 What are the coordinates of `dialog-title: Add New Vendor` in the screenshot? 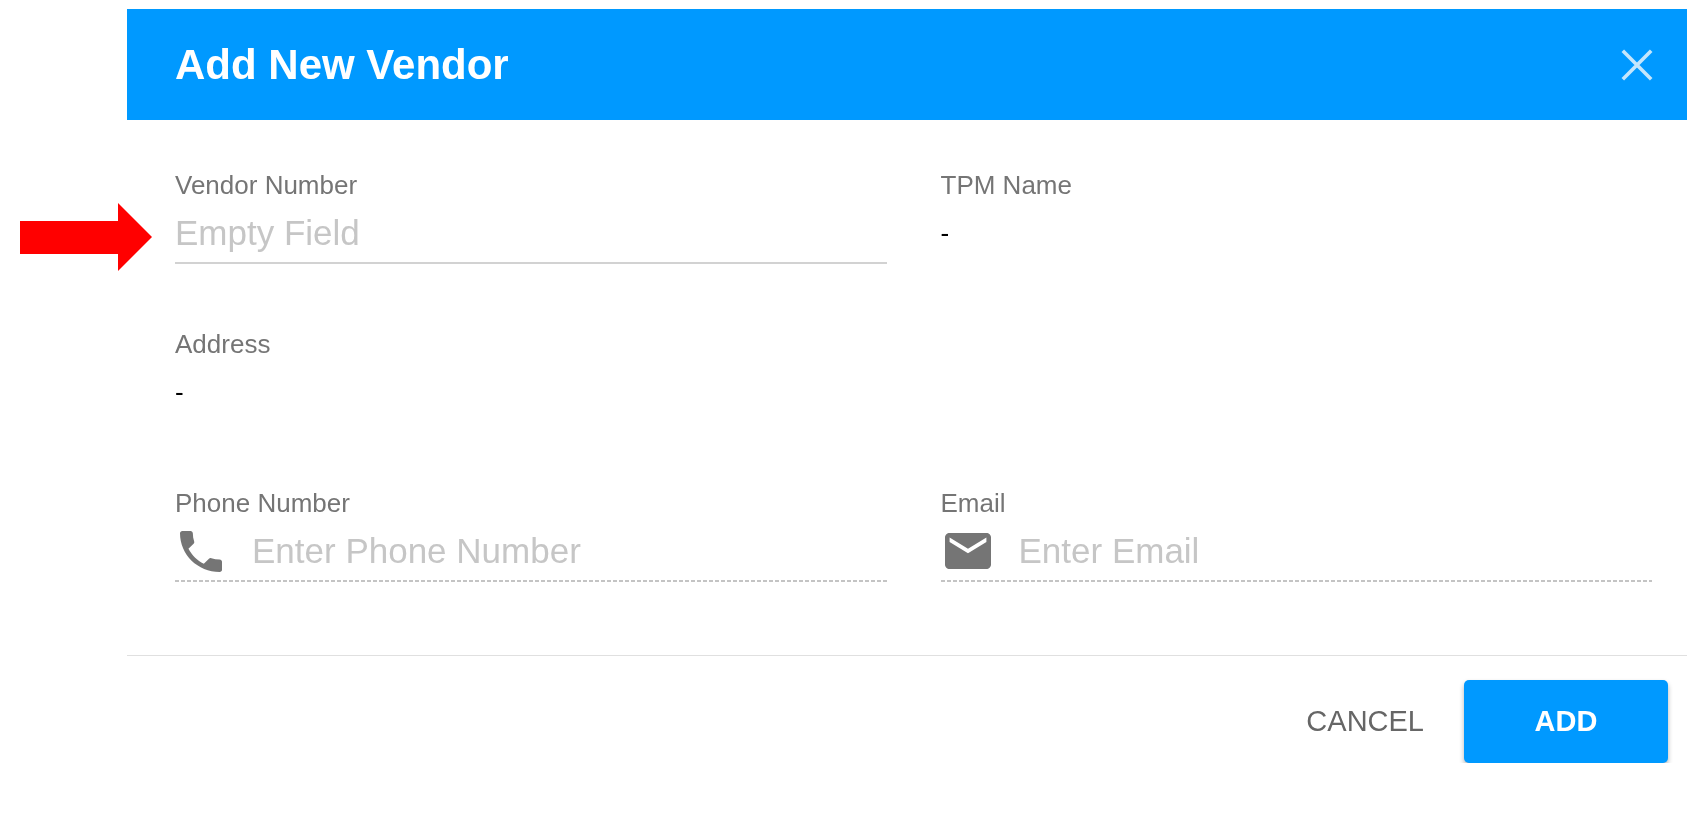 It's located at (342, 64).